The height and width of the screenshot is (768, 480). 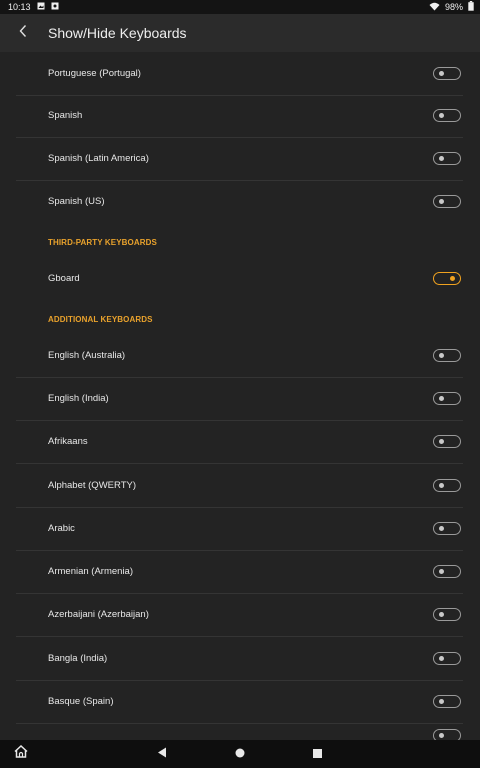 I want to click on battery-percent: 98%, so click(x=453, y=7).